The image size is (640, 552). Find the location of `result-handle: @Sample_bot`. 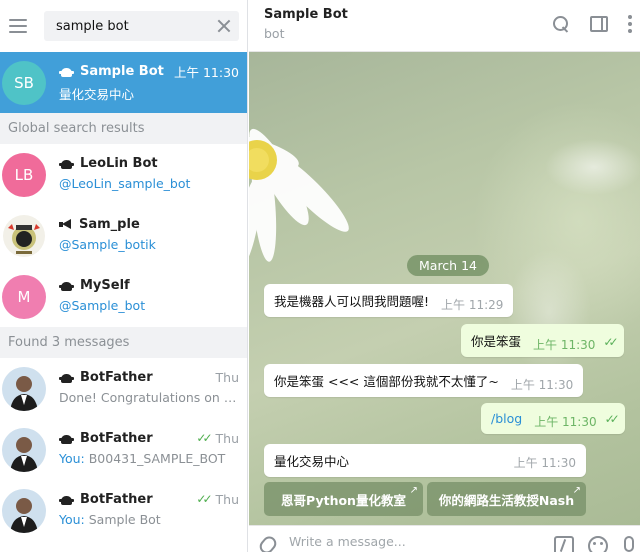

result-handle: @Sample_bot is located at coordinates (102, 305).